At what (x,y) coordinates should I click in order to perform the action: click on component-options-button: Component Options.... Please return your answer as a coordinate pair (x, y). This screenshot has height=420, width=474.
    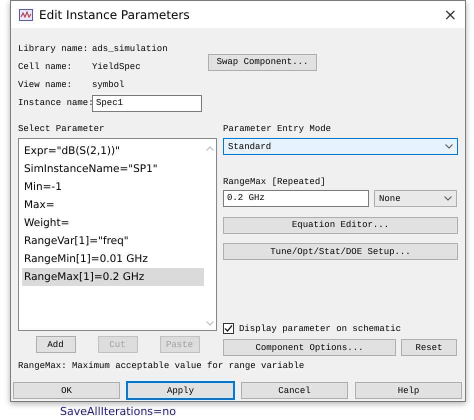
    Looking at the image, I should click on (309, 347).